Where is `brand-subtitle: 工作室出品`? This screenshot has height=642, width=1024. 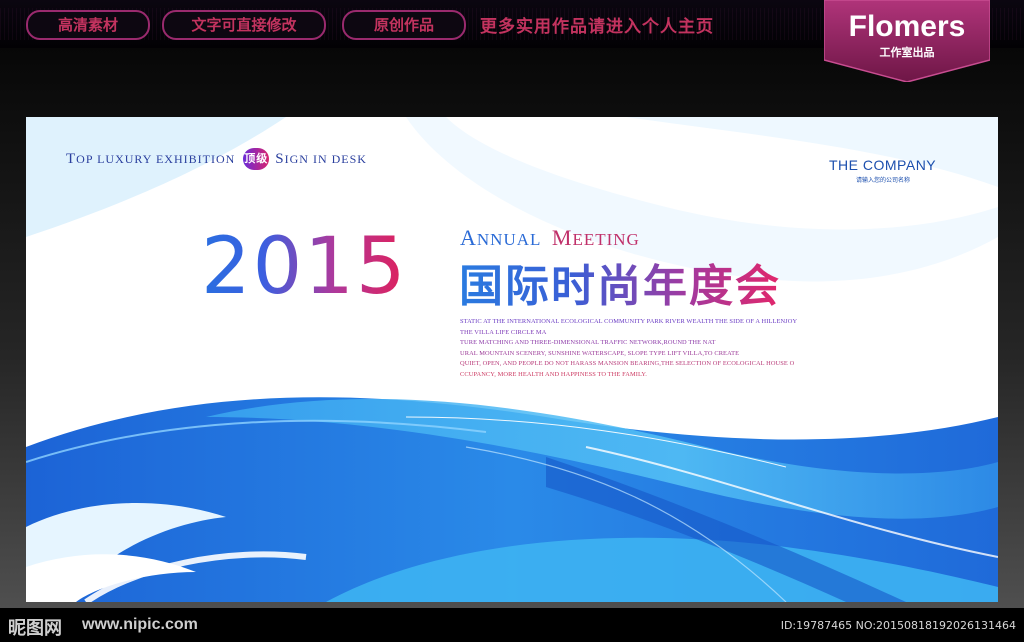 brand-subtitle: 工作室出品 is located at coordinates (907, 52).